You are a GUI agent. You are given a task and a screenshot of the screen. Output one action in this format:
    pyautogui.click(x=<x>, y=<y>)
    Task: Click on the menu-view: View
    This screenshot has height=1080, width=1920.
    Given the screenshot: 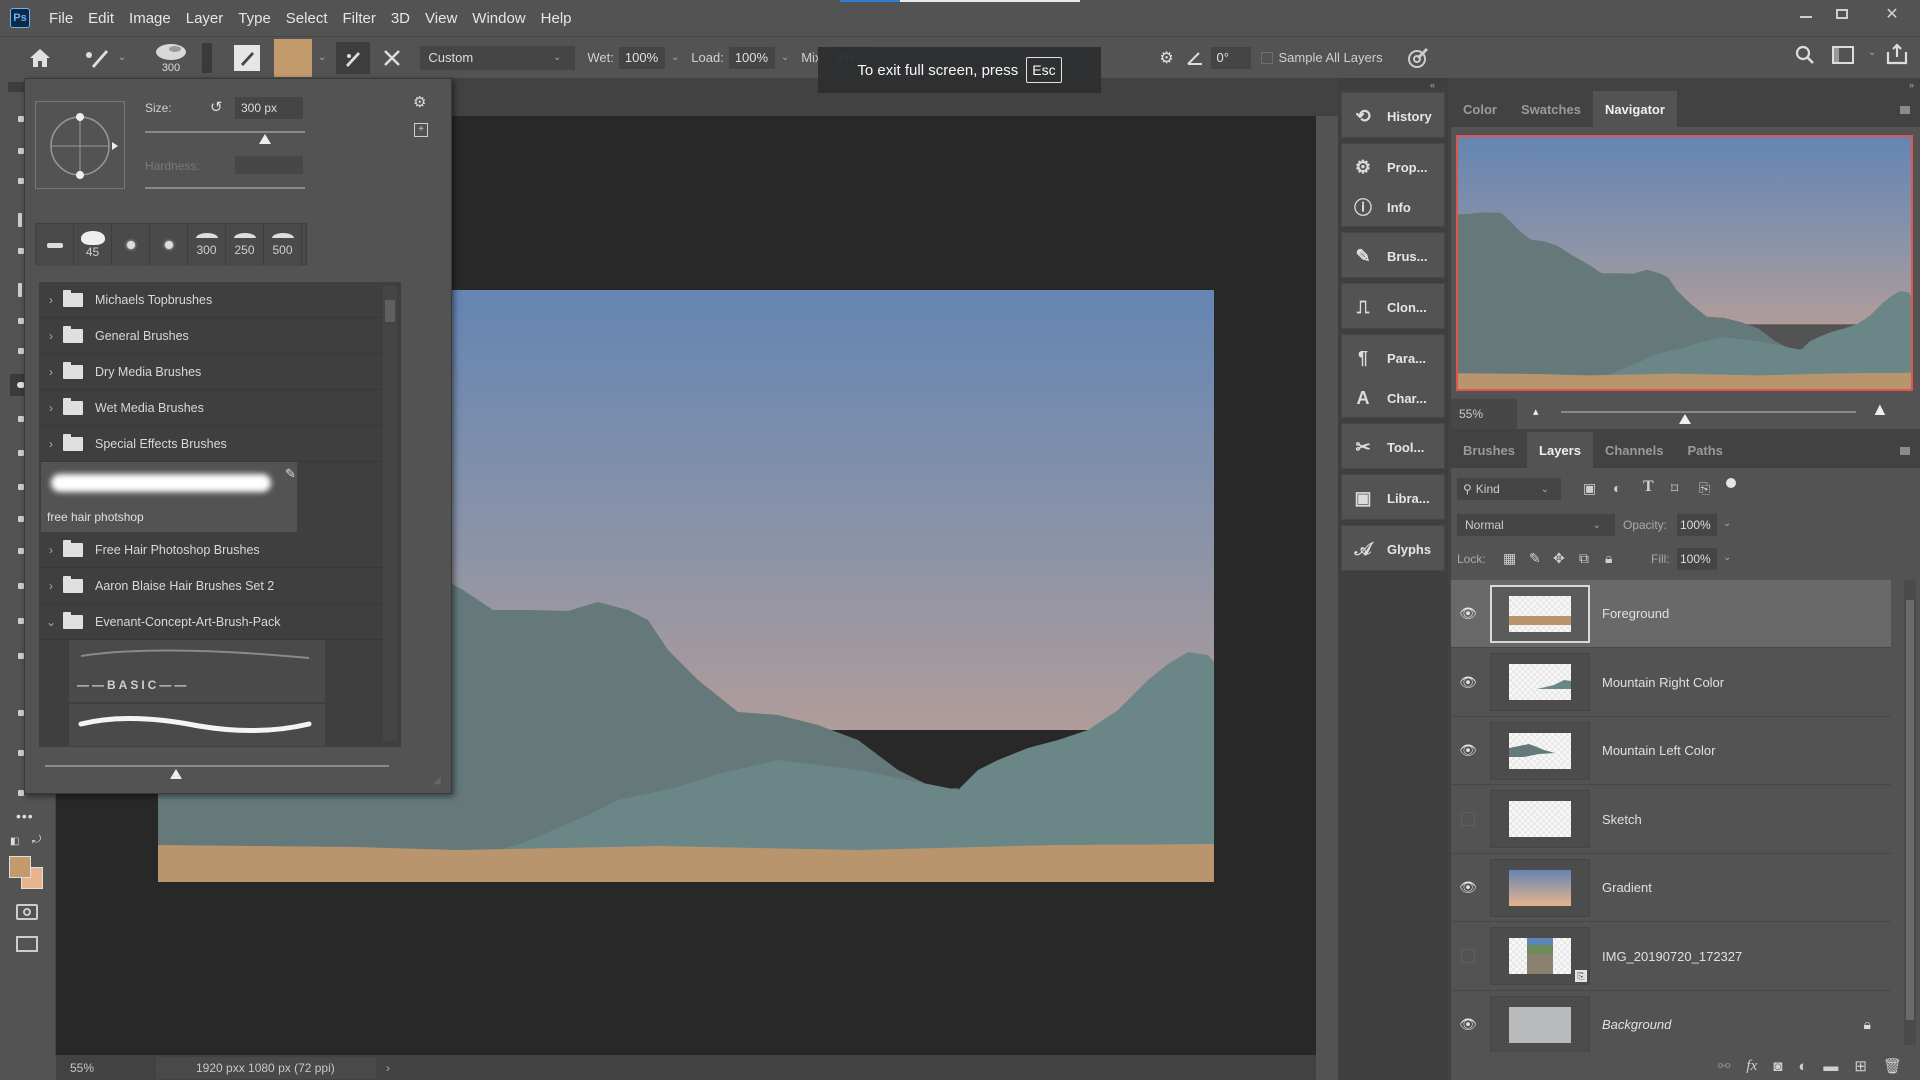 What is the action you would take?
    pyautogui.click(x=443, y=18)
    